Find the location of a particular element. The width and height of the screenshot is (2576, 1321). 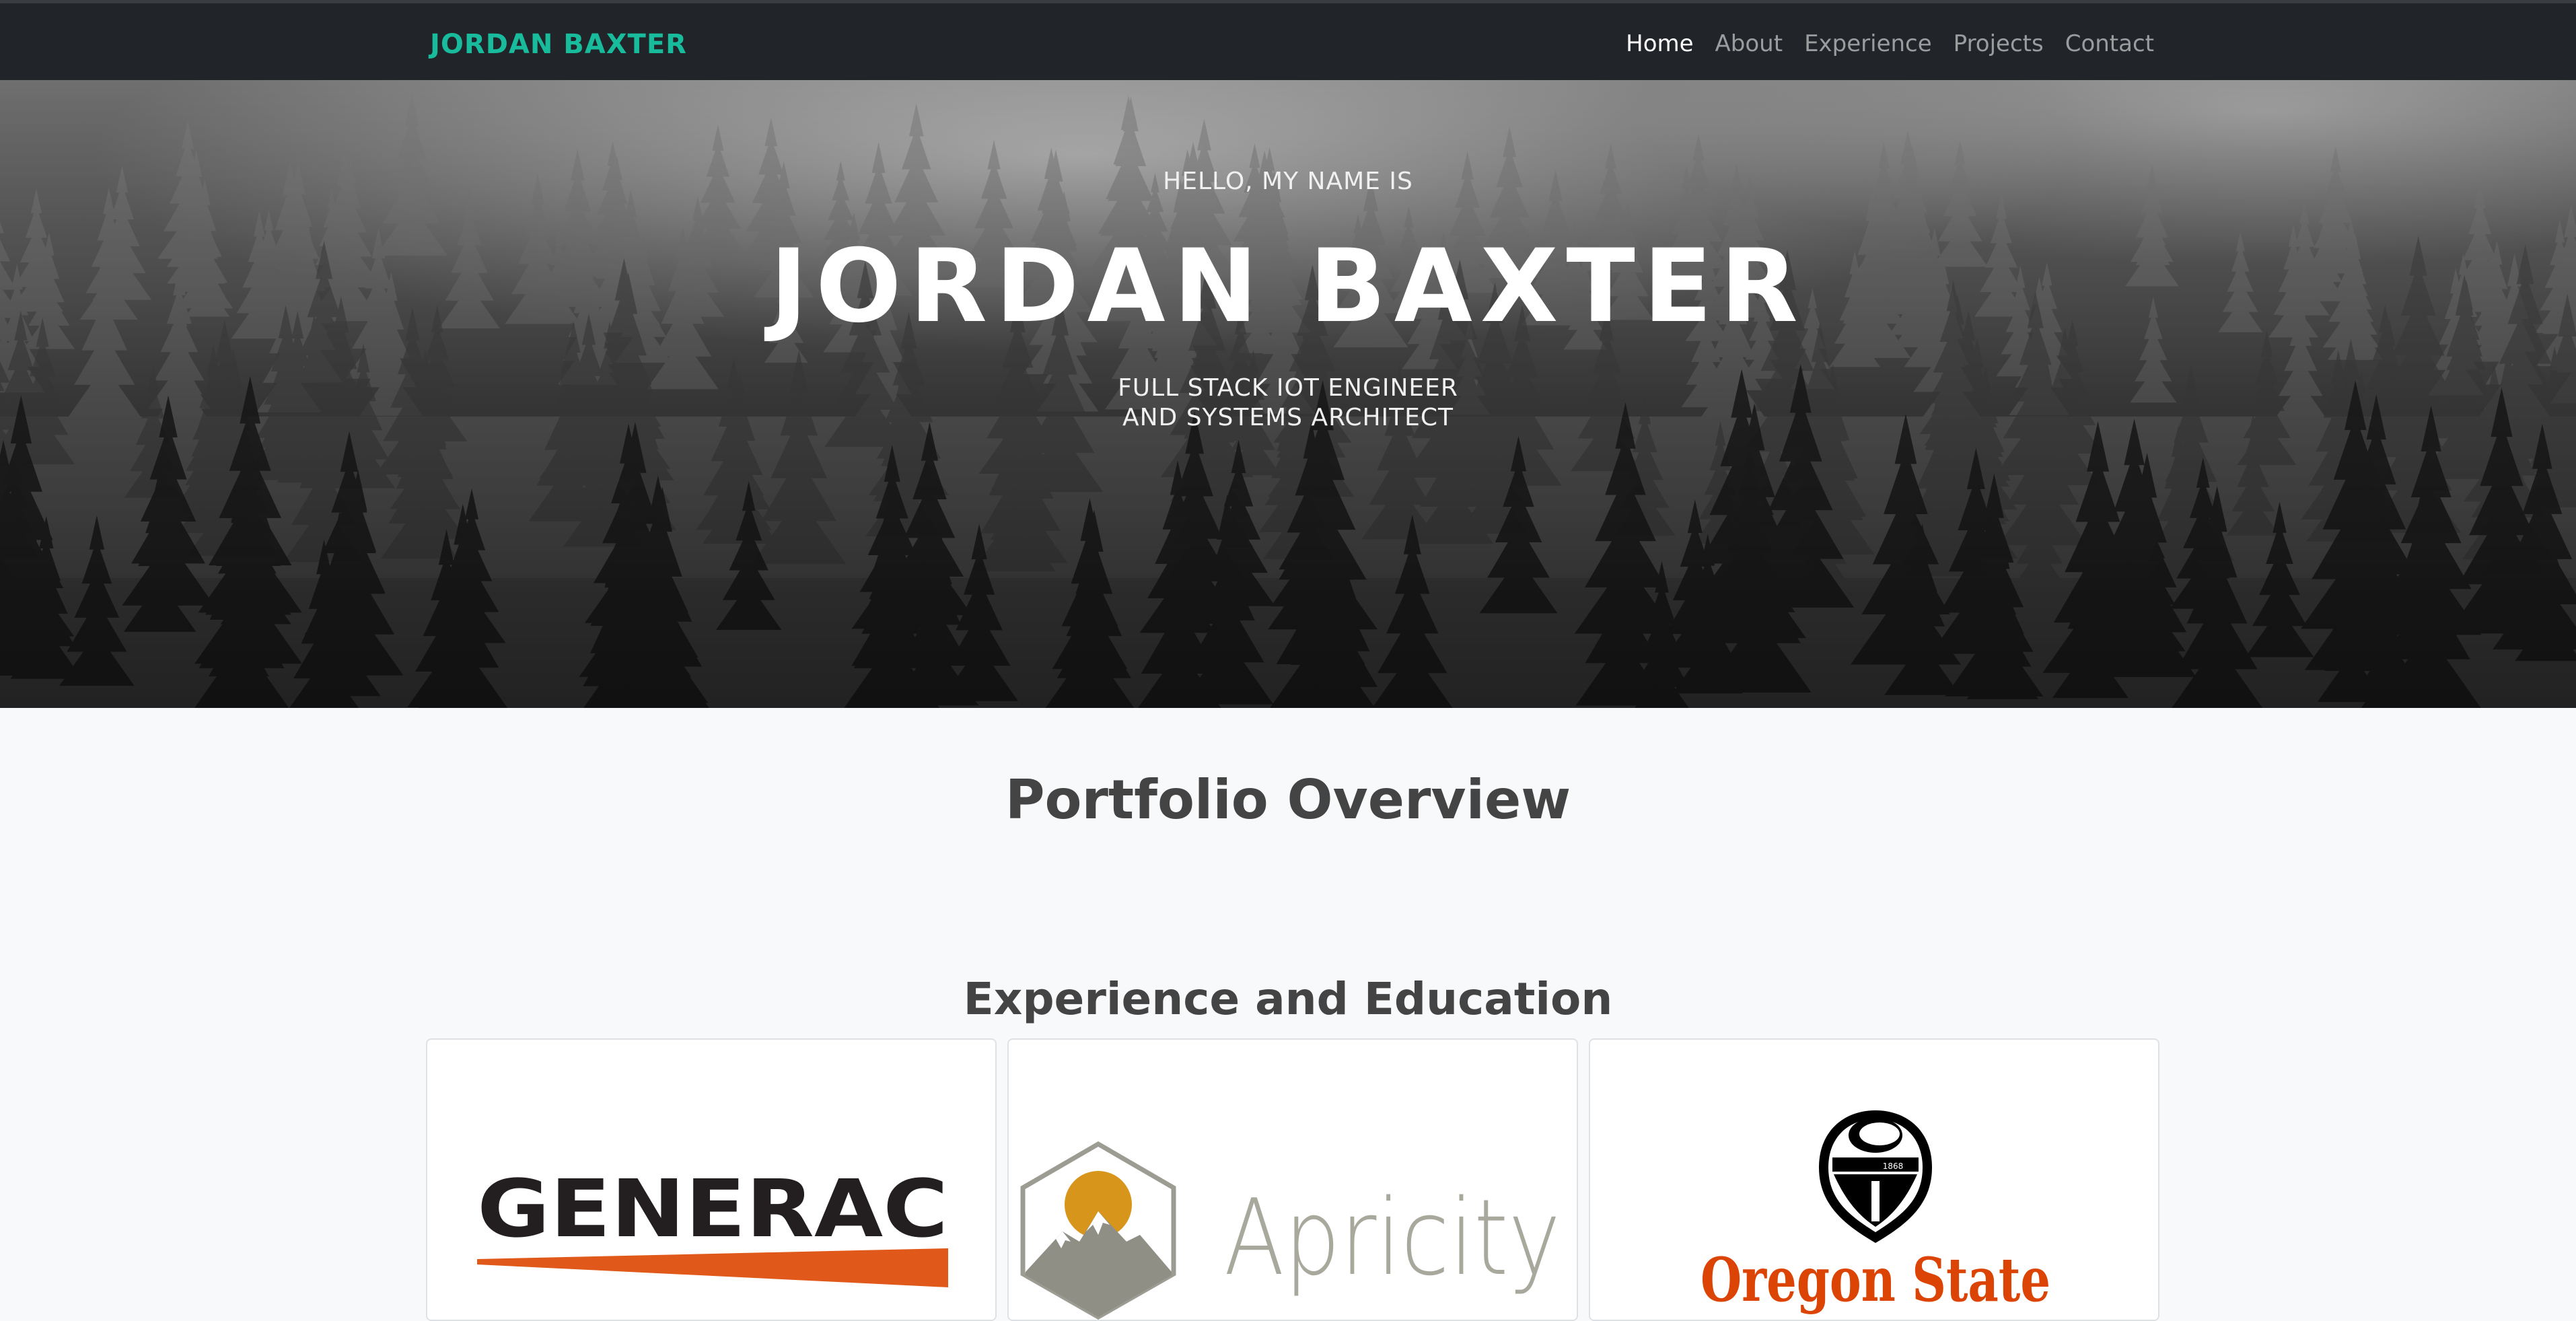

oregon-state-logo-text: Oregon State is located at coordinates (1875, 1280).